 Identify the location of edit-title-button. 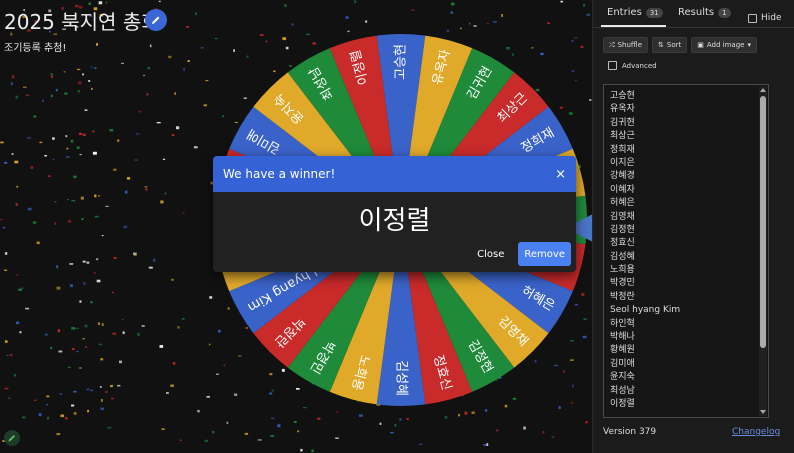
(156, 20).